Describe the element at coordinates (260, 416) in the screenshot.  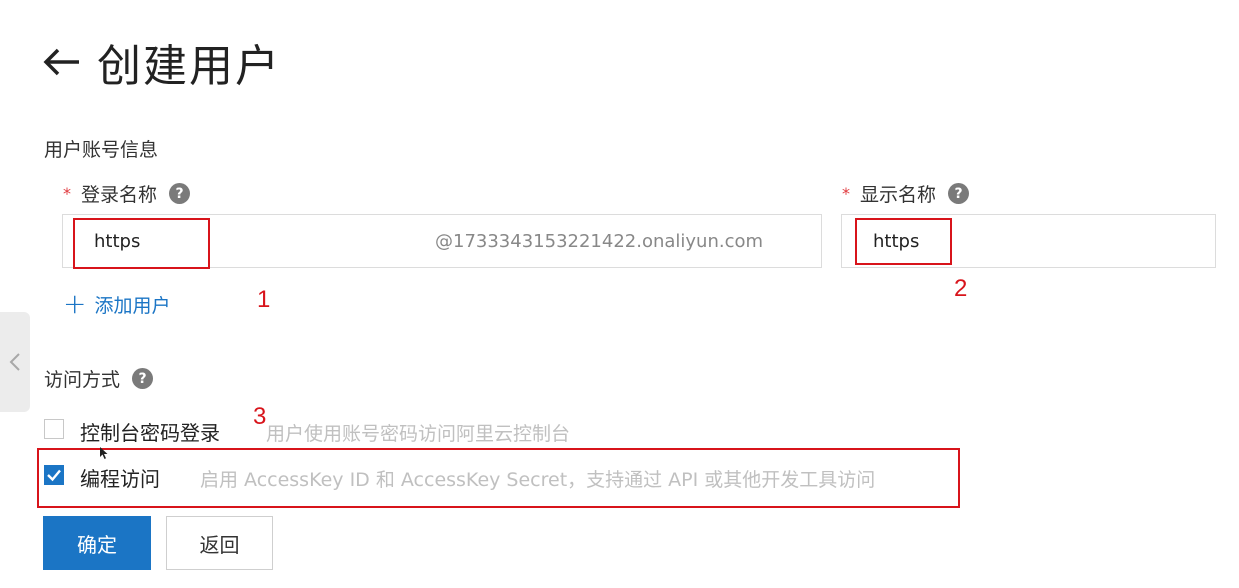
I see `annotation-3: 3` at that location.